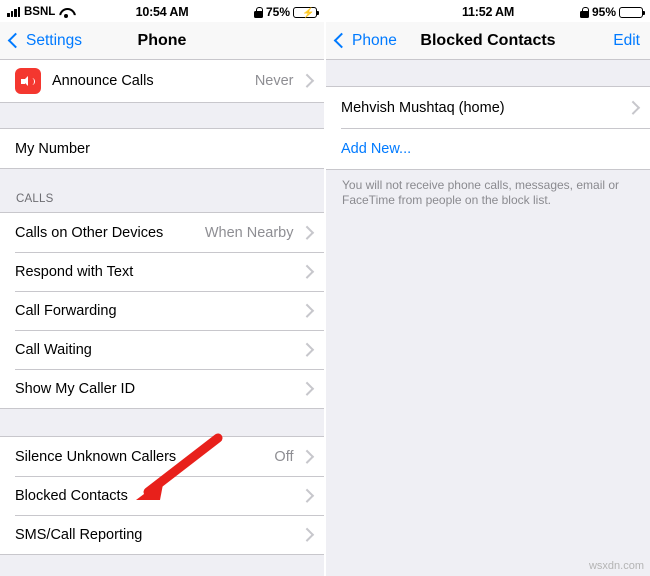 The image size is (650, 576). I want to click on row-silence-unknown-callers: Silence Unknown Callers Off, so click(162, 456).